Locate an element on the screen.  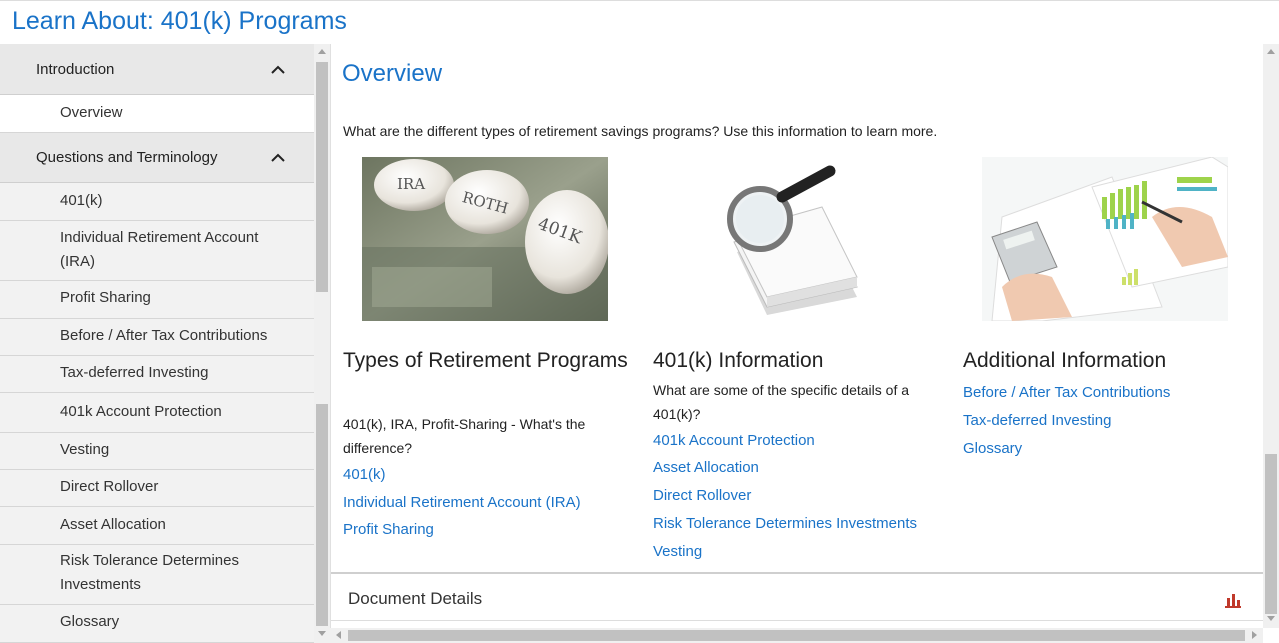
sidebar-section-label: Introduction is located at coordinates (75, 69).